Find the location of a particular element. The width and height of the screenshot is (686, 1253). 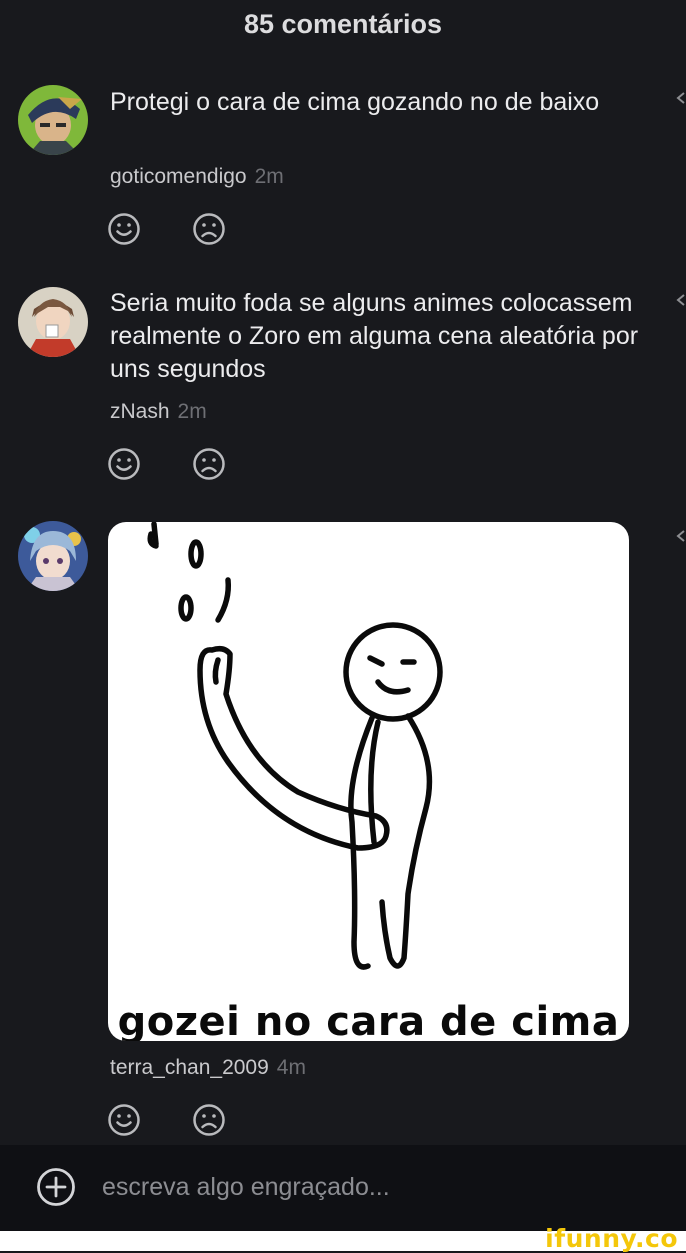

comment-time: 4m is located at coordinates (291, 1067).